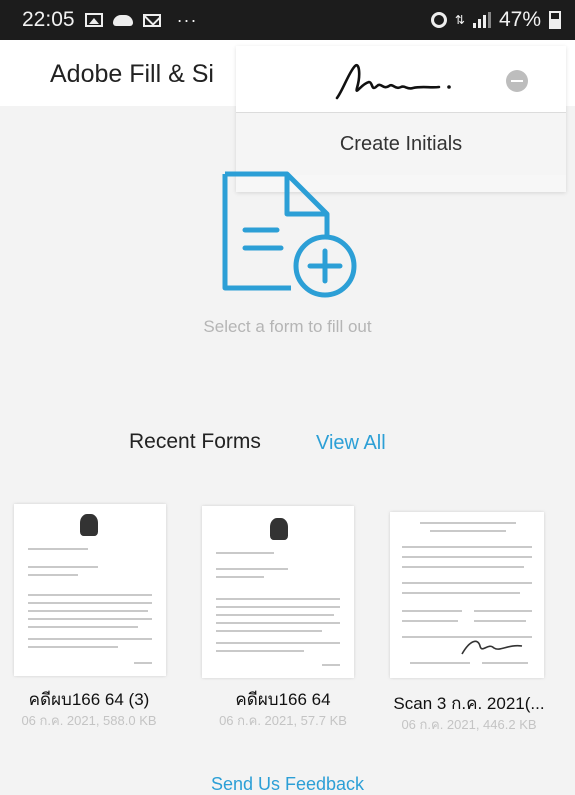  Describe the element at coordinates (555, 20) in the screenshot. I see `battery-icon` at that location.